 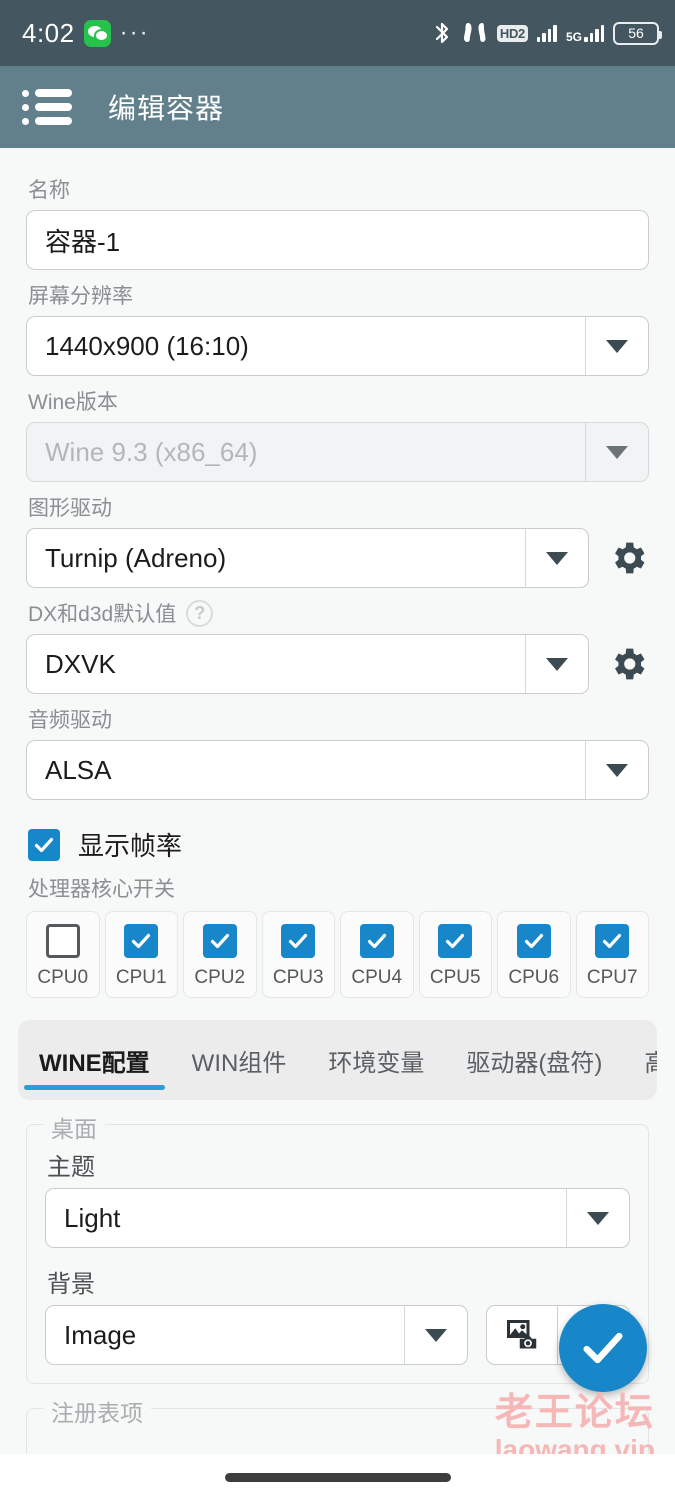 I want to click on resolution-label: 屏幕分辨率, so click(x=80, y=296).